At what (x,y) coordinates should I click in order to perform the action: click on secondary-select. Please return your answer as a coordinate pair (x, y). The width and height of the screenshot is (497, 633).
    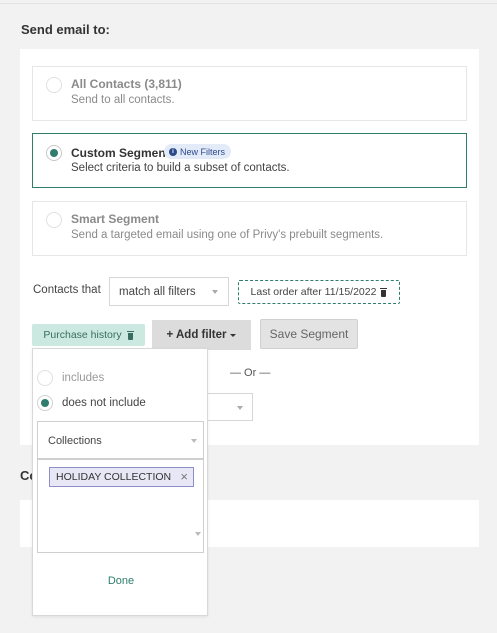
    Looking at the image, I should click on (228, 407).